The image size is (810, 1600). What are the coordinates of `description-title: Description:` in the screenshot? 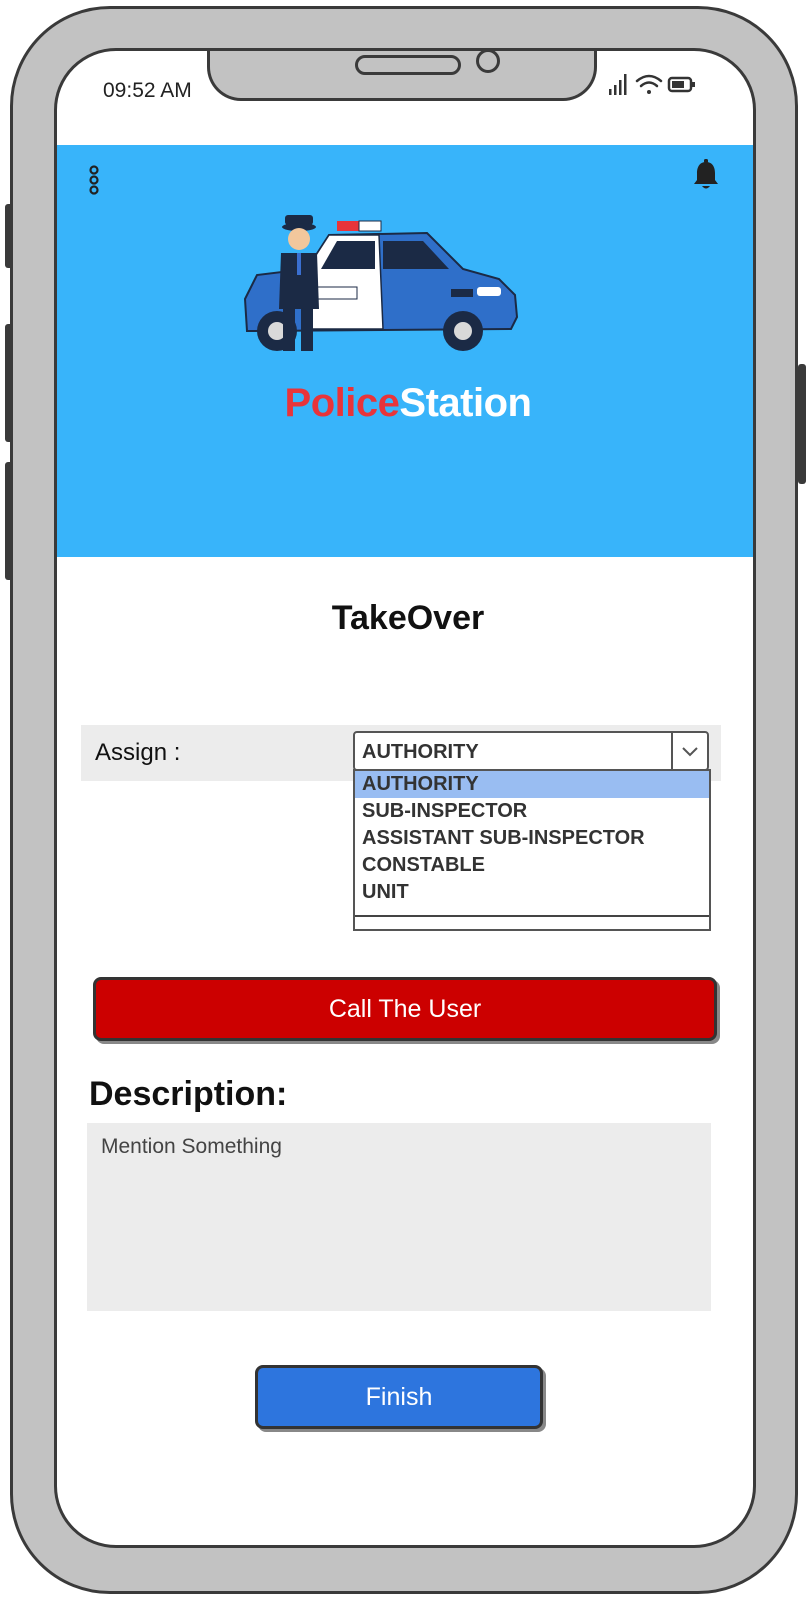 It's located at (188, 1094).